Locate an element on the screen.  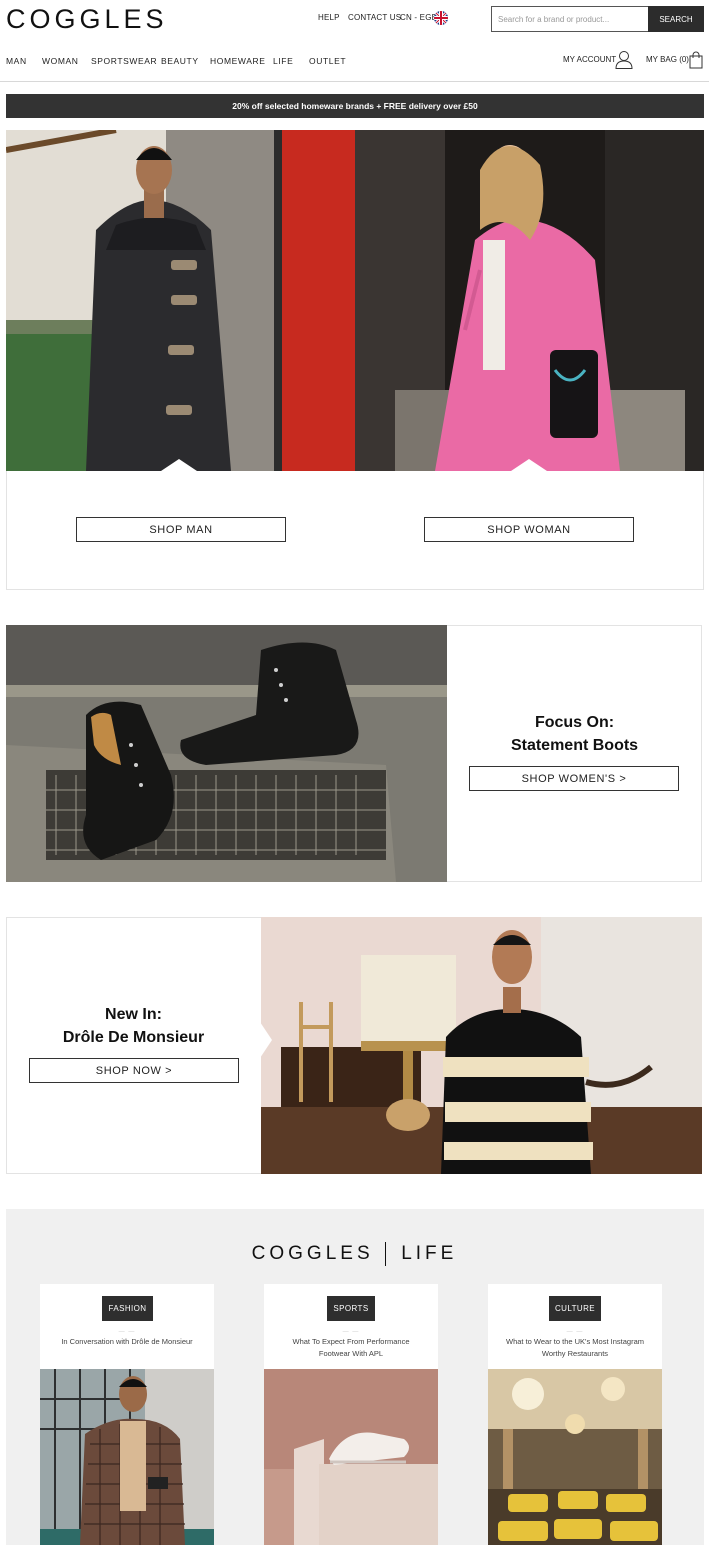
boots-feature-title: Focus On: Statement Boots is located at coordinates (574, 734).